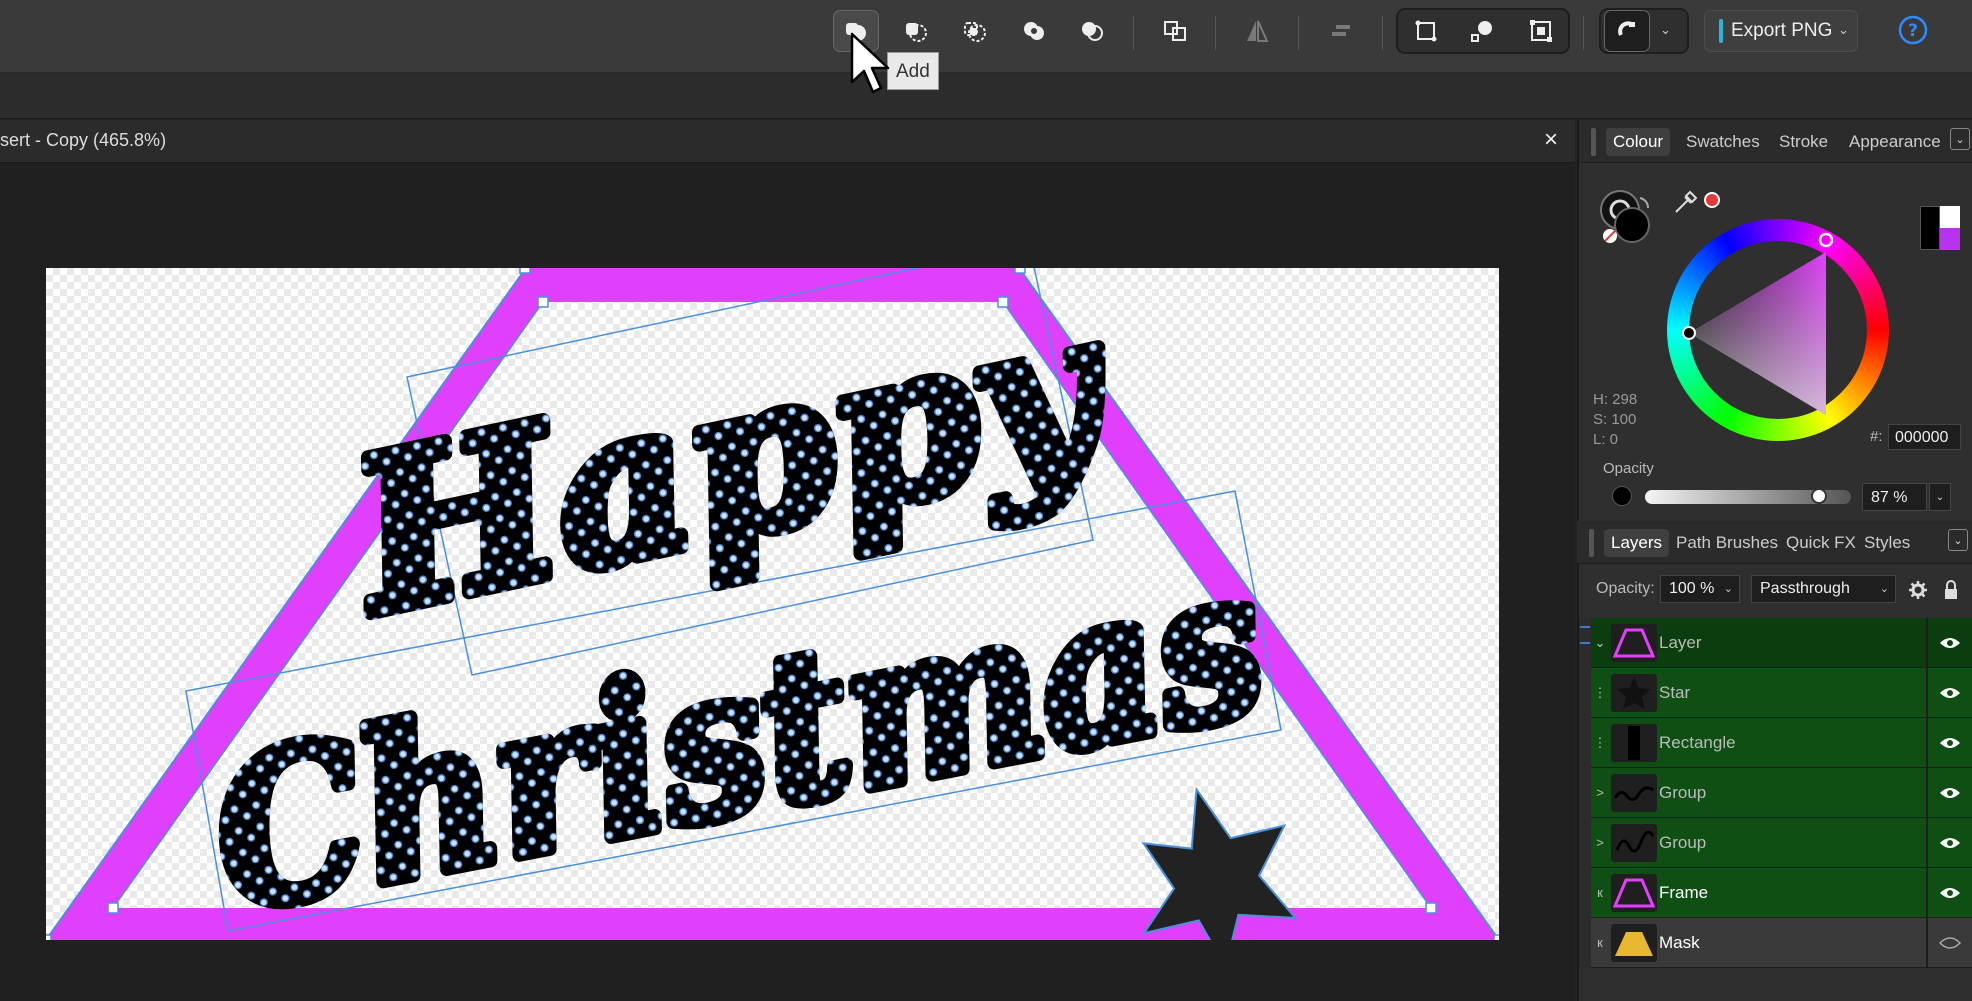 Image resolution: width=1972 pixels, height=1001 pixels. I want to click on subtract-icon, so click(916, 32).